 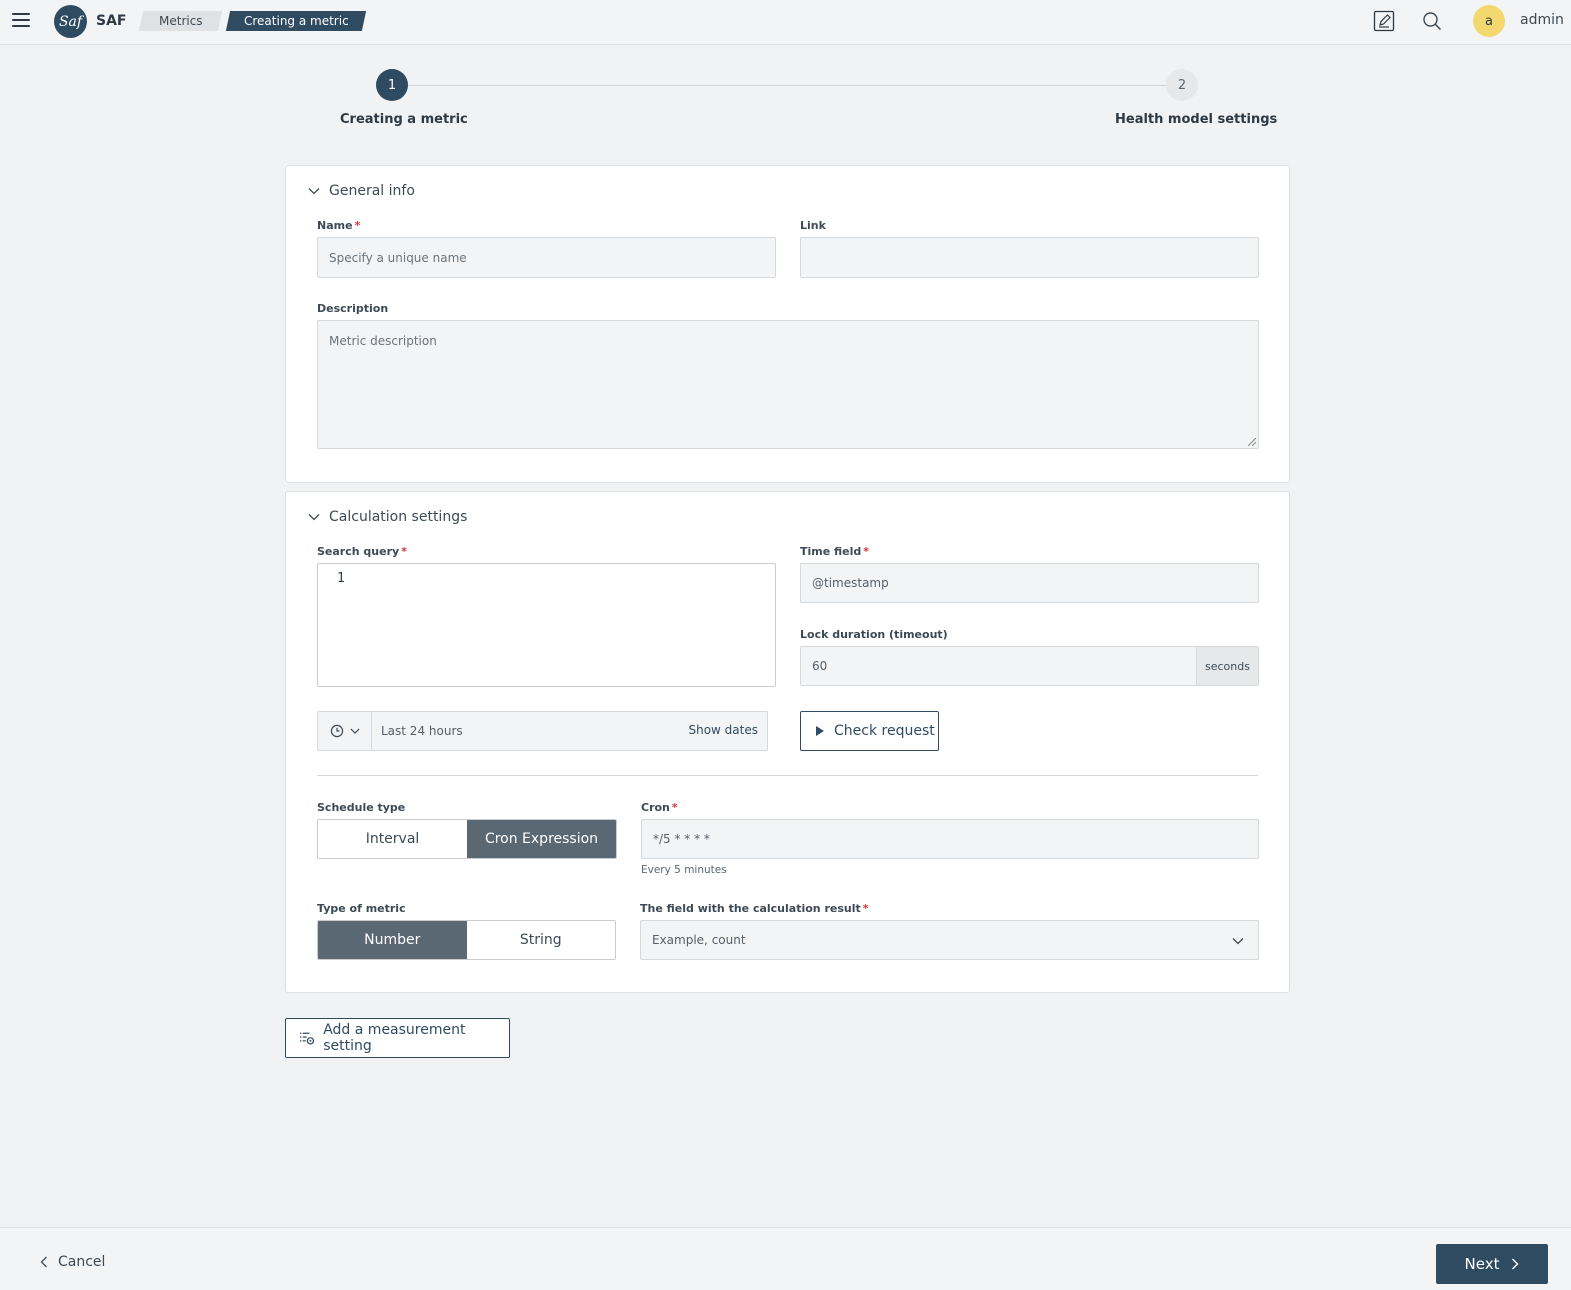 What do you see at coordinates (546, 625) in the screenshot?
I see `search-query-editor: 1` at bounding box center [546, 625].